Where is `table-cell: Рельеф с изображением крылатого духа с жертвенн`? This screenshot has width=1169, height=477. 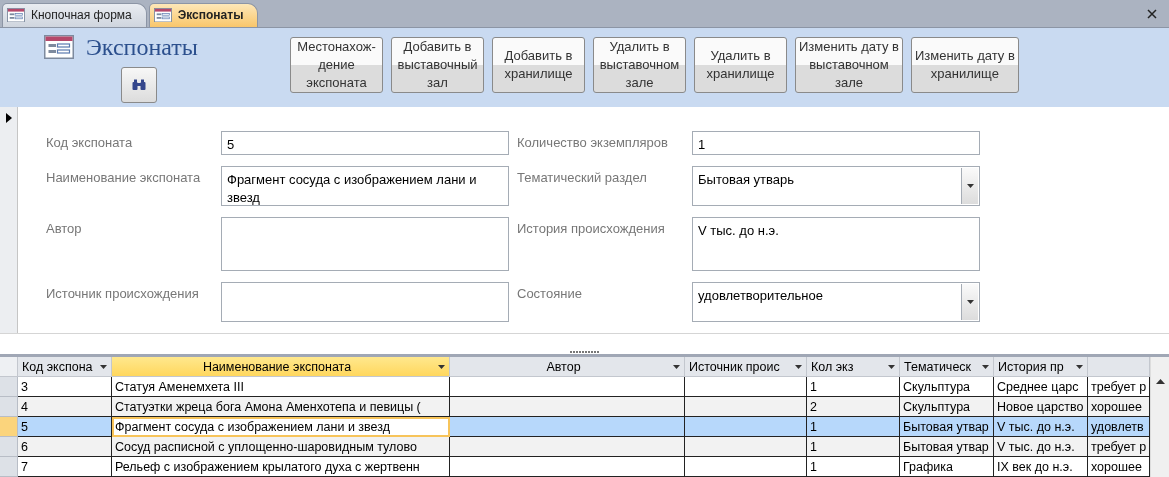 table-cell: Рельеф с изображением крылатого духа с жертвенн is located at coordinates (281, 467).